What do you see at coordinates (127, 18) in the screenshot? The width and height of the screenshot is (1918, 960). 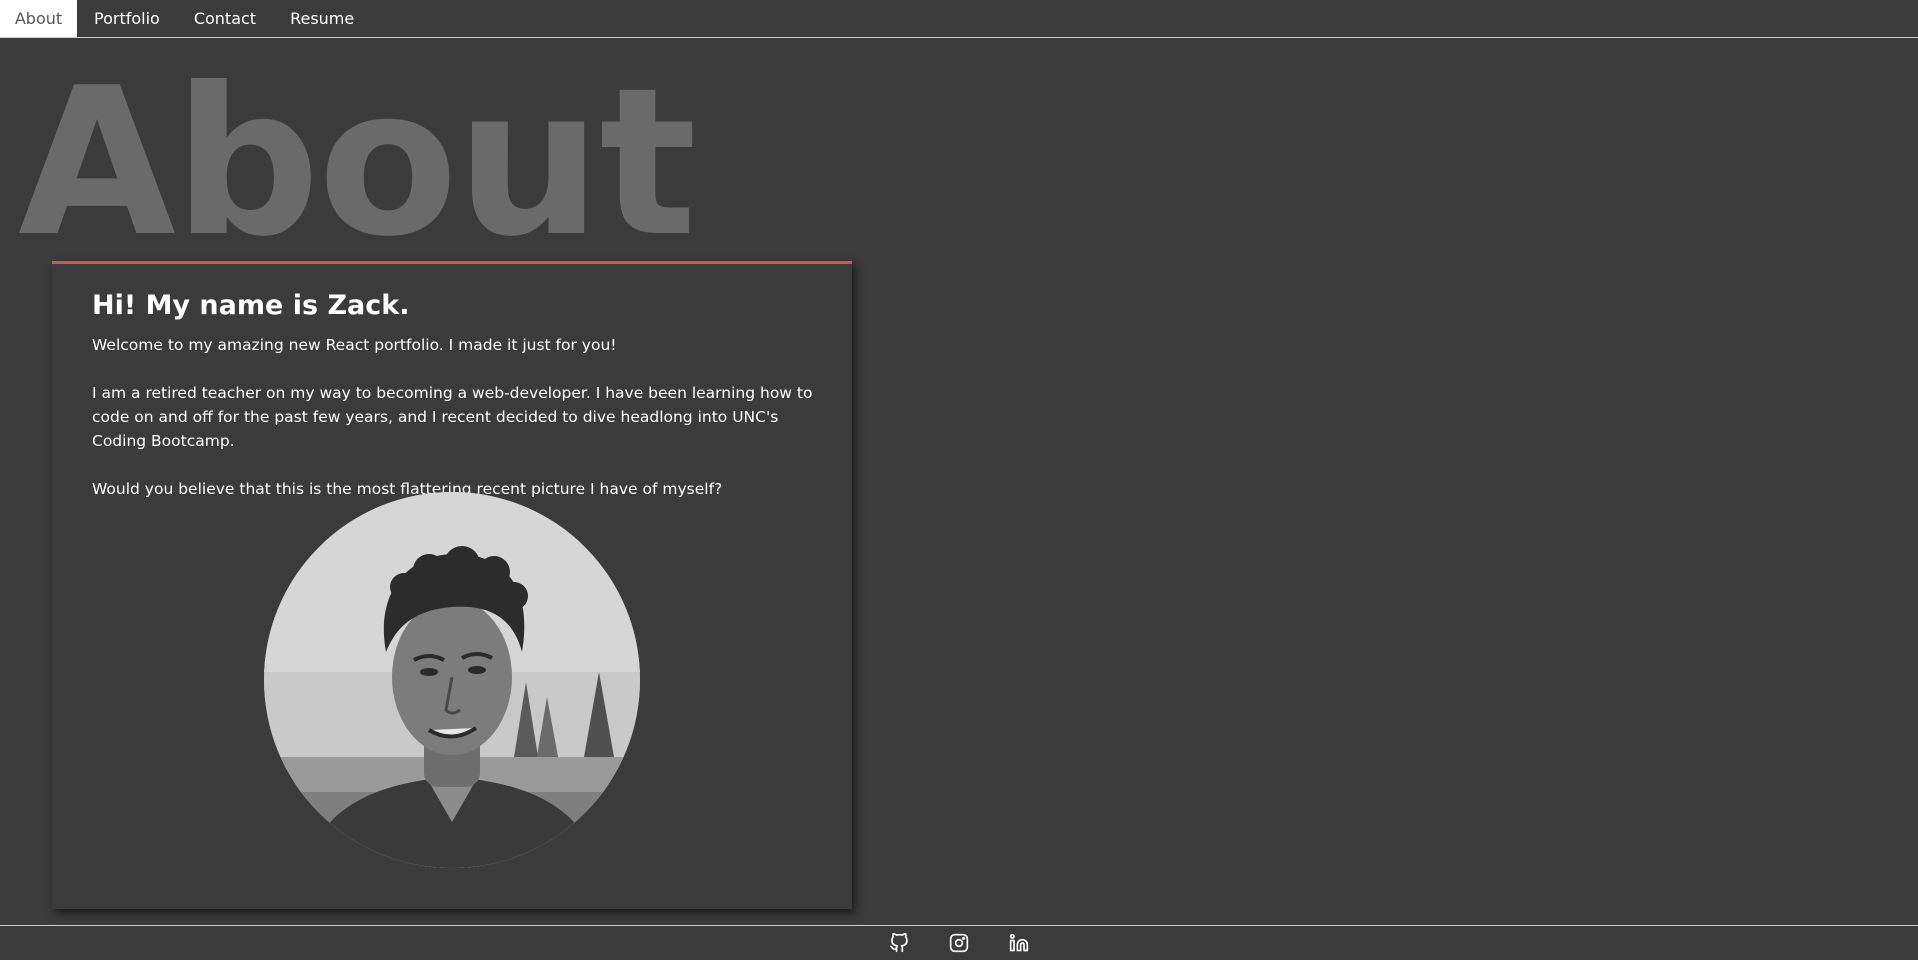 I see `tab-portfolio: Portfolio` at bounding box center [127, 18].